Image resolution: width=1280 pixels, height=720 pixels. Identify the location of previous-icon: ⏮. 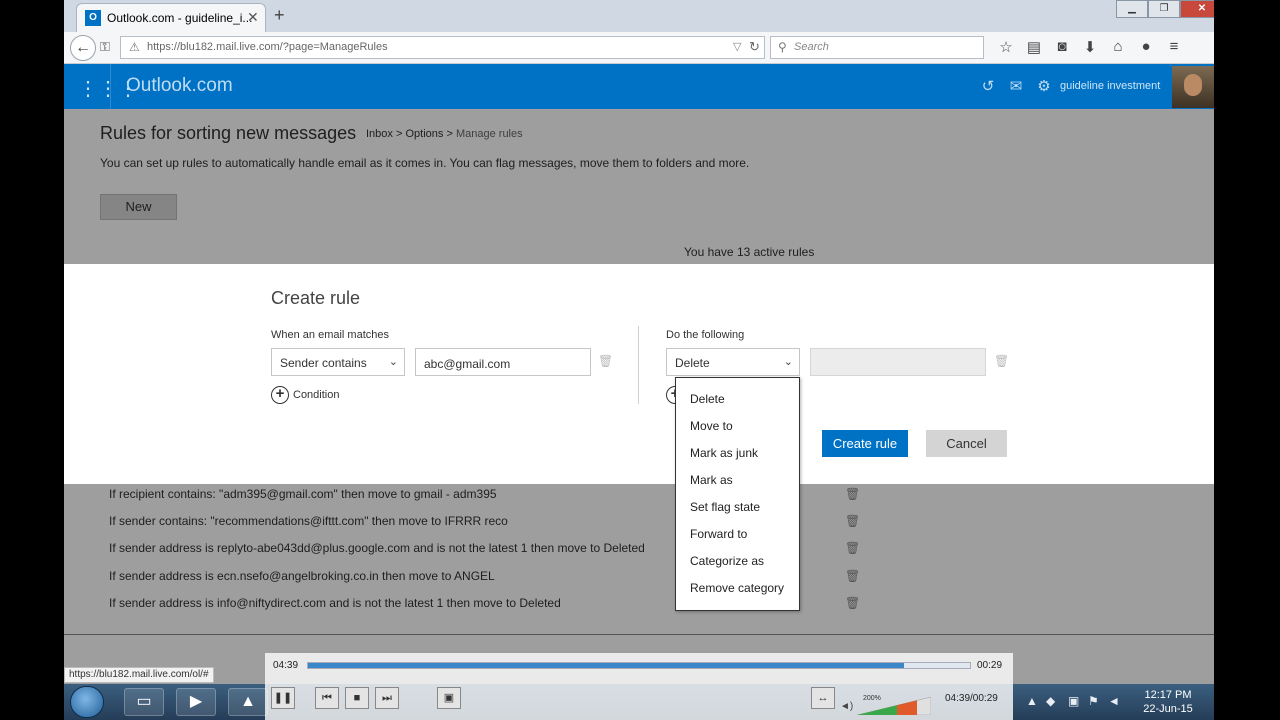
(327, 698).